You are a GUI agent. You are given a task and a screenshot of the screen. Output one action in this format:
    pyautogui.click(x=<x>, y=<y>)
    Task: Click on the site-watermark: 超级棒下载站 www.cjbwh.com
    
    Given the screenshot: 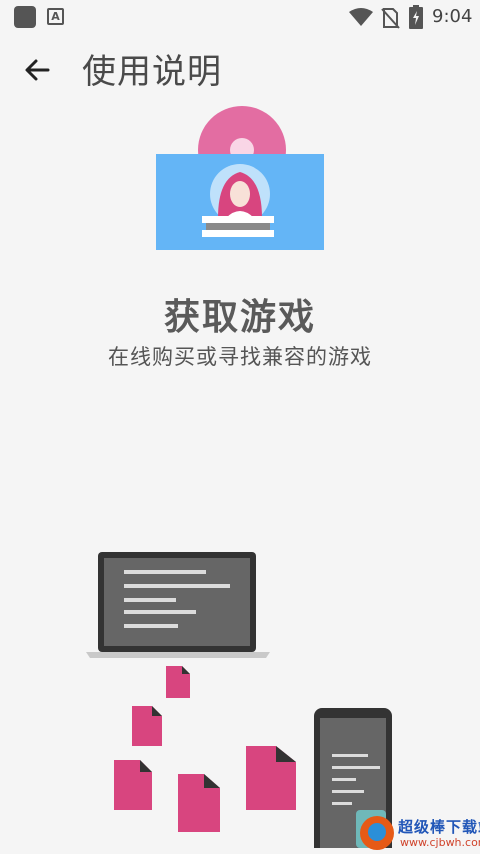 What is the action you would take?
    pyautogui.click(x=415, y=833)
    